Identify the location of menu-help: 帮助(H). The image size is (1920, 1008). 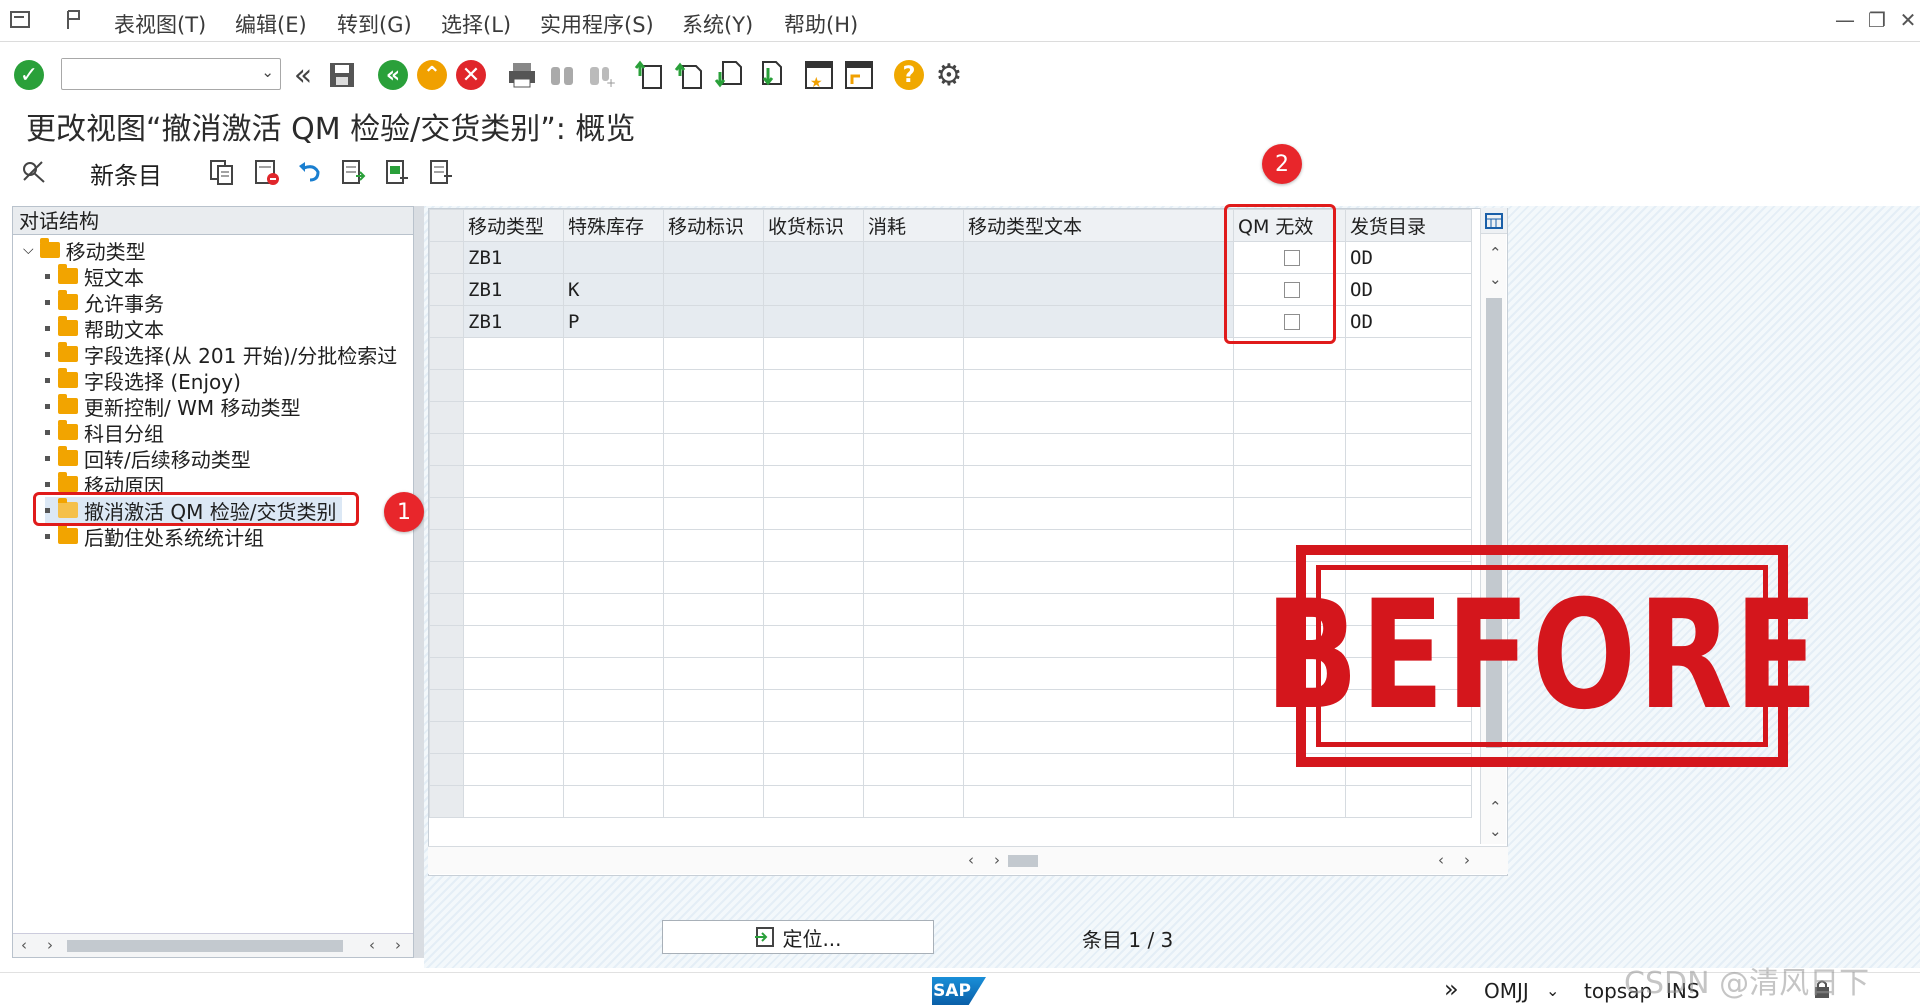
(821, 24).